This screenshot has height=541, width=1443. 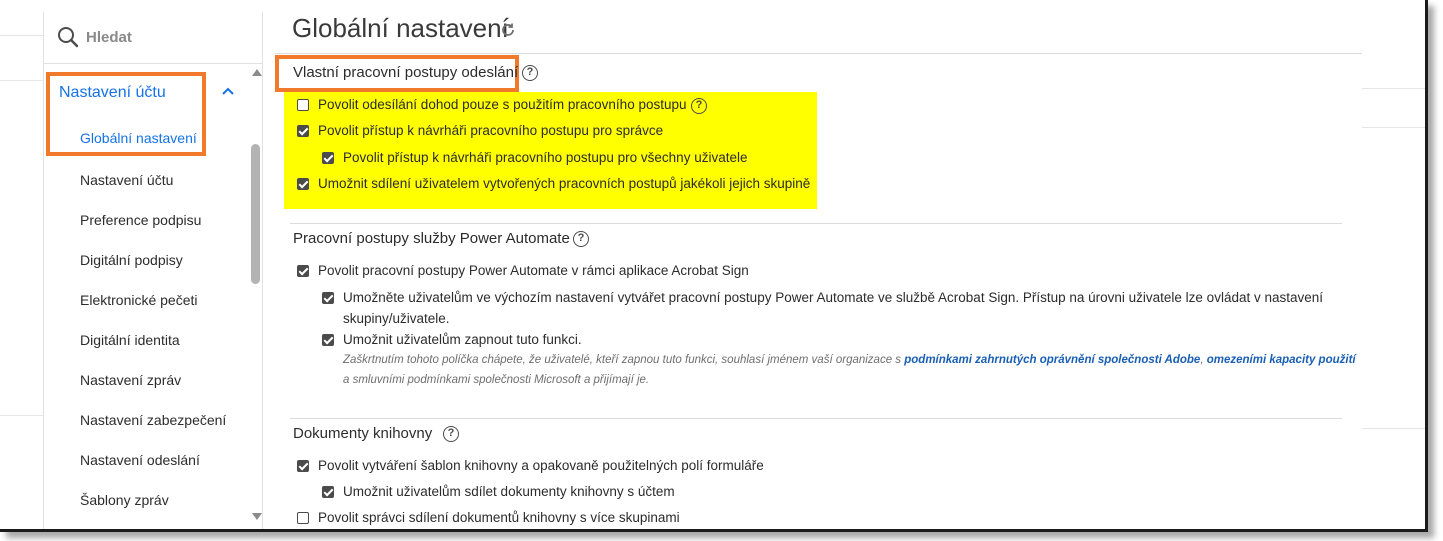 What do you see at coordinates (303, 271) in the screenshot?
I see `checkbox-power-automate` at bounding box center [303, 271].